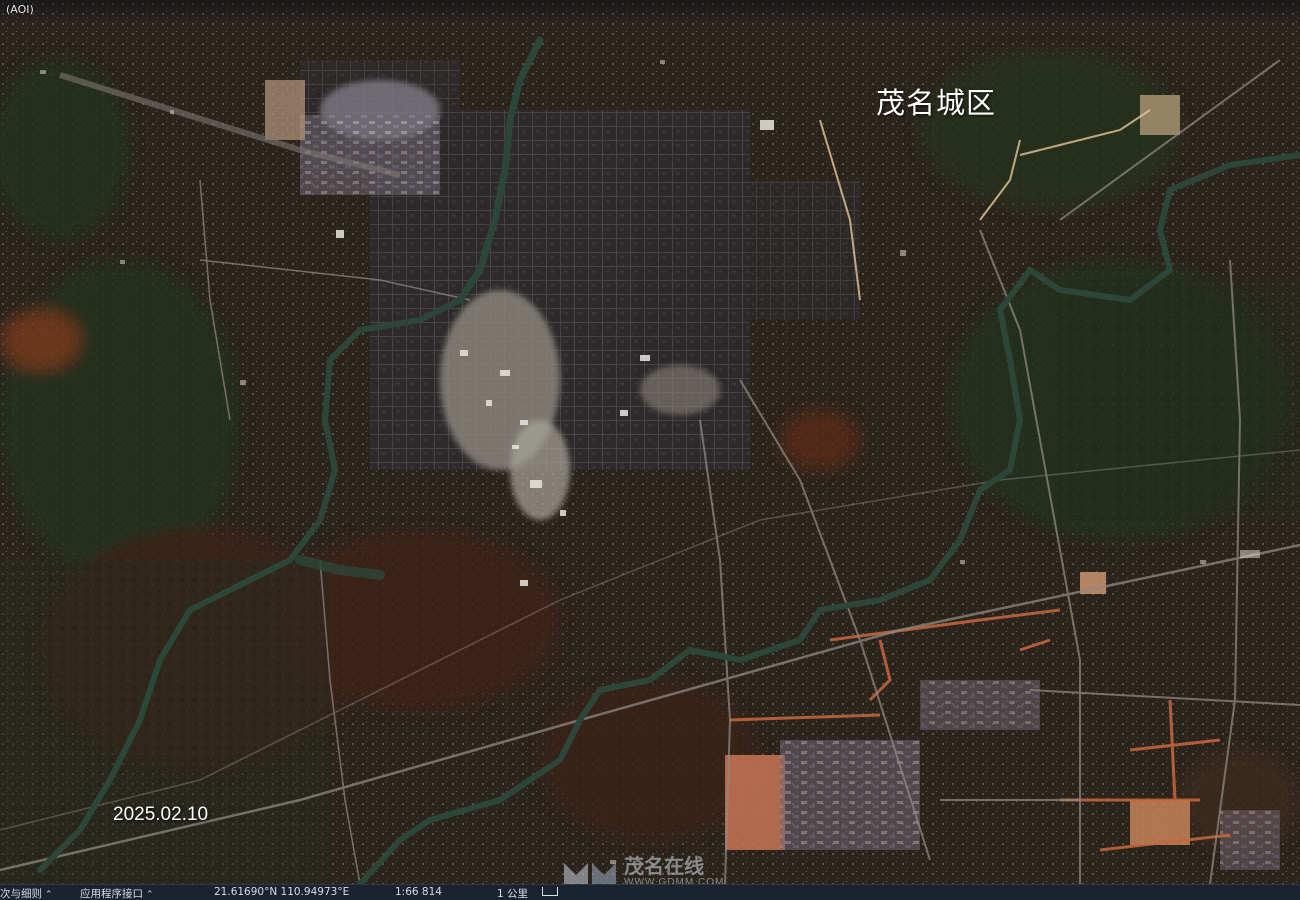 This screenshot has height=900, width=1300. What do you see at coordinates (664, 866) in the screenshot?
I see `watermark-name: 茂名在线` at bounding box center [664, 866].